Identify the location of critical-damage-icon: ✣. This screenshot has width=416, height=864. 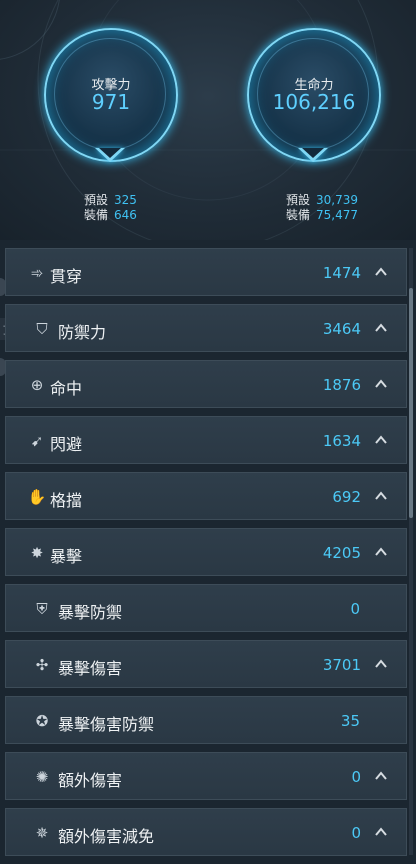
(42, 665).